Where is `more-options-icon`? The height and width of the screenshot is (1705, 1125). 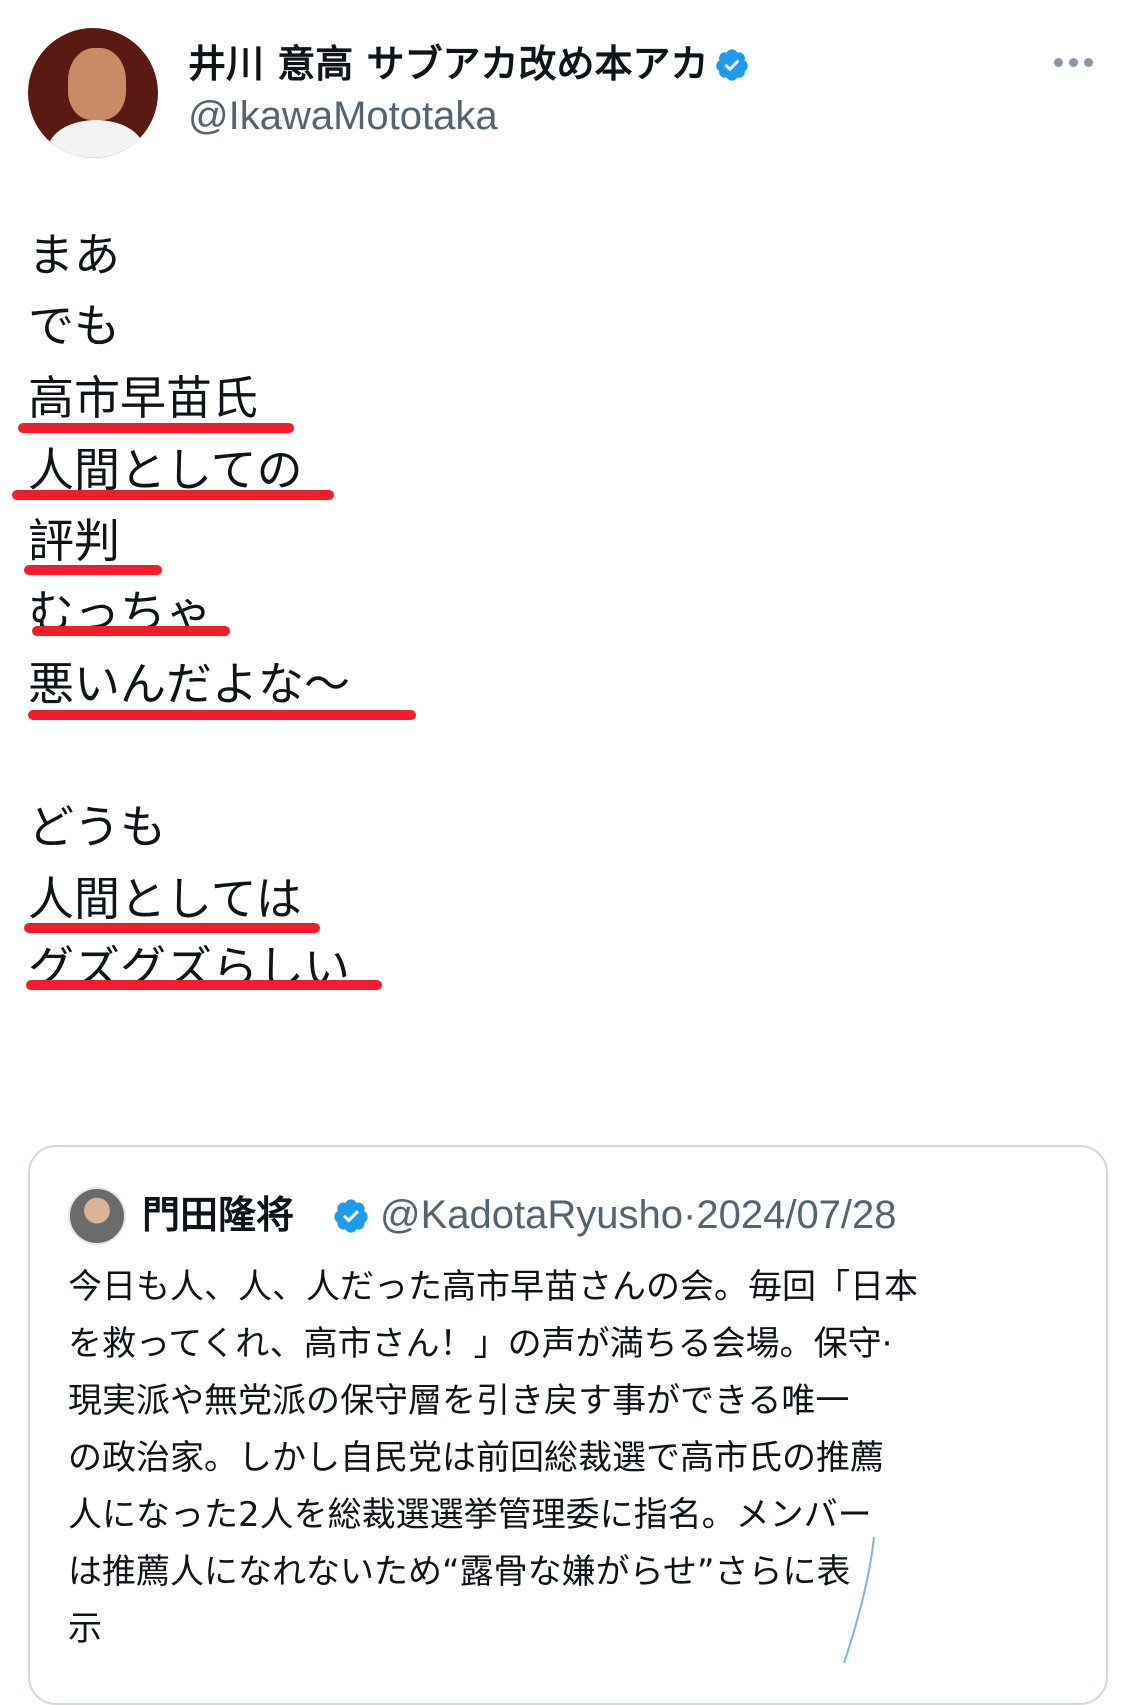
more-options-icon is located at coordinates (1076, 62).